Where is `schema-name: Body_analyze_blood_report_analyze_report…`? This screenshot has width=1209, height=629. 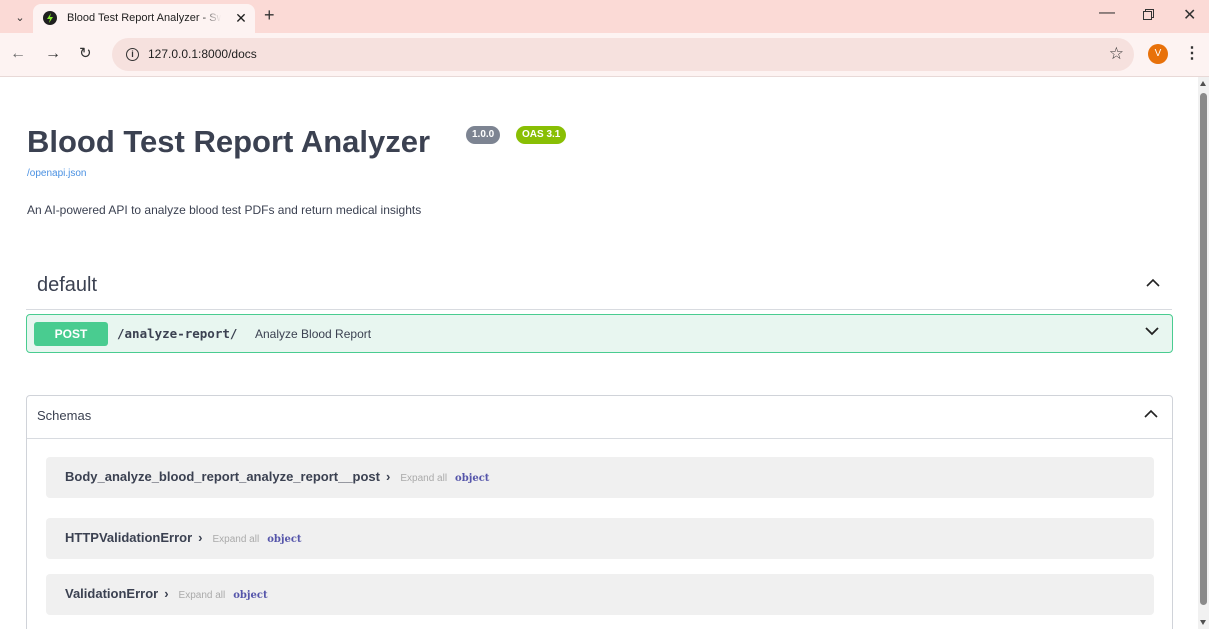 schema-name: Body_analyze_blood_report_analyze_report… is located at coordinates (222, 476).